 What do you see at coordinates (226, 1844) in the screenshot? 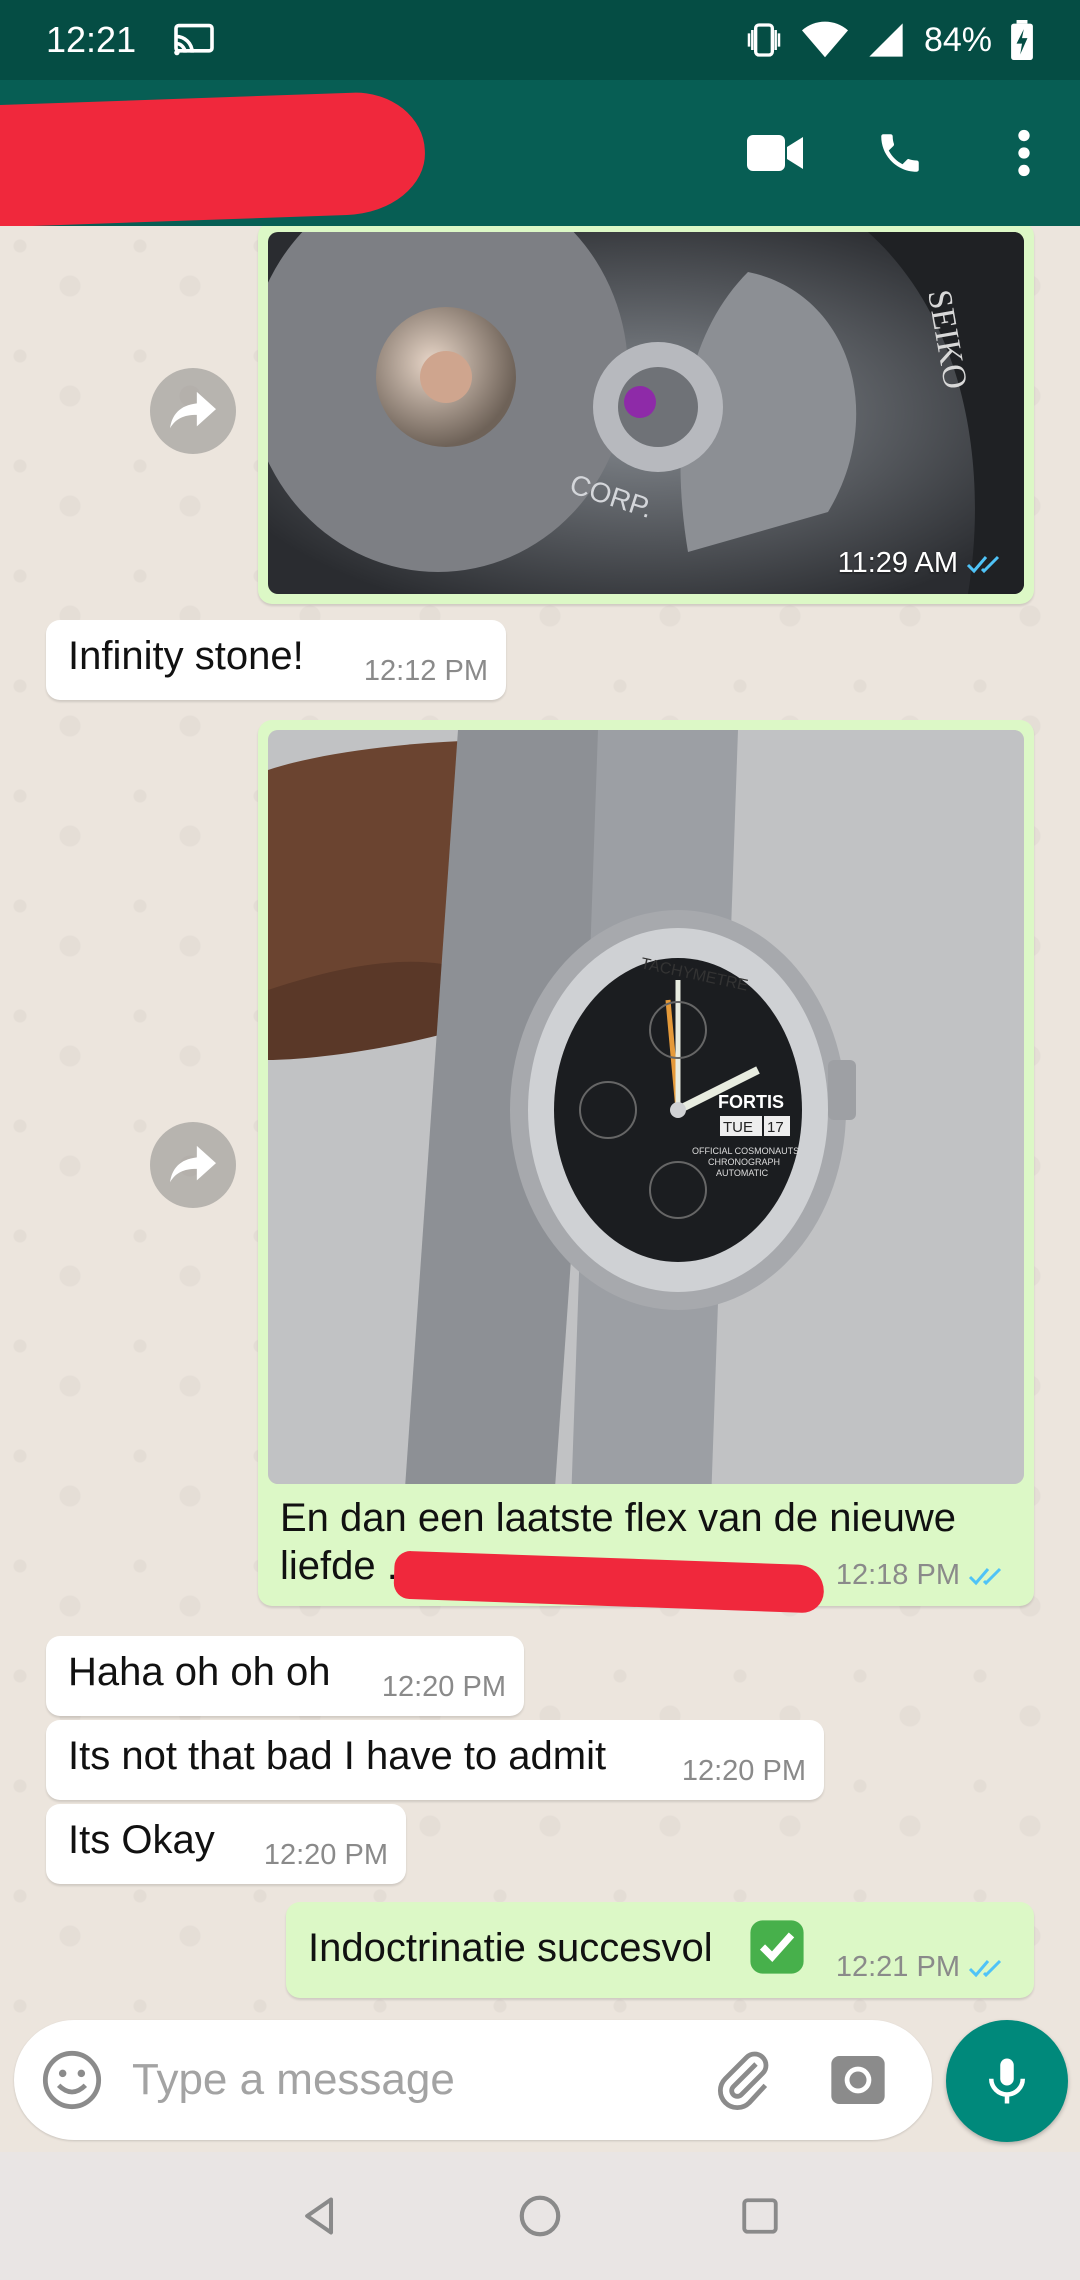
I see `message-bubble-incoming: Its Okay 12:20 PM` at bounding box center [226, 1844].